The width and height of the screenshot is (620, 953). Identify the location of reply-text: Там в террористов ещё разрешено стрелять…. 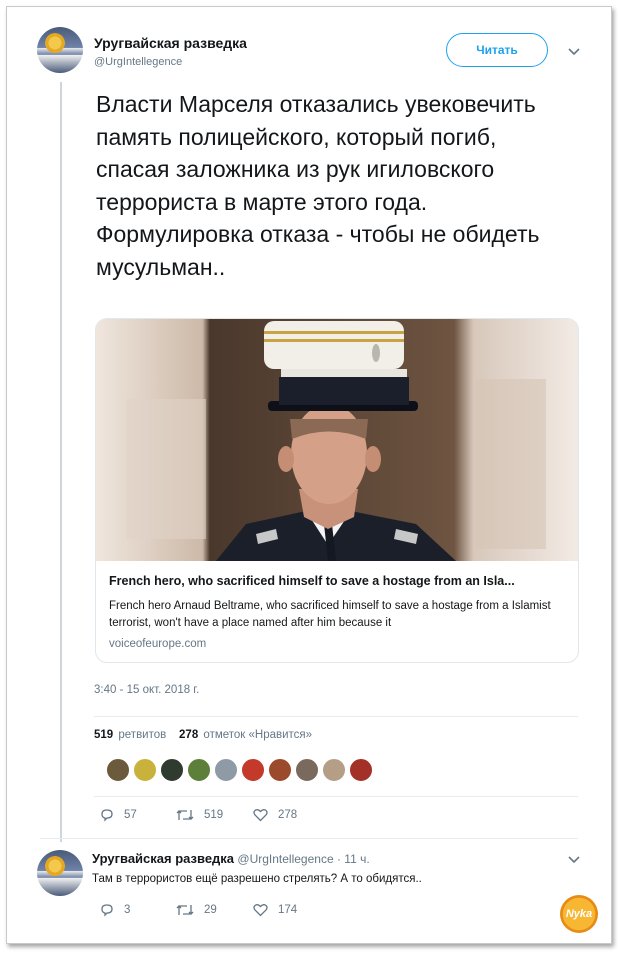
(257, 879).